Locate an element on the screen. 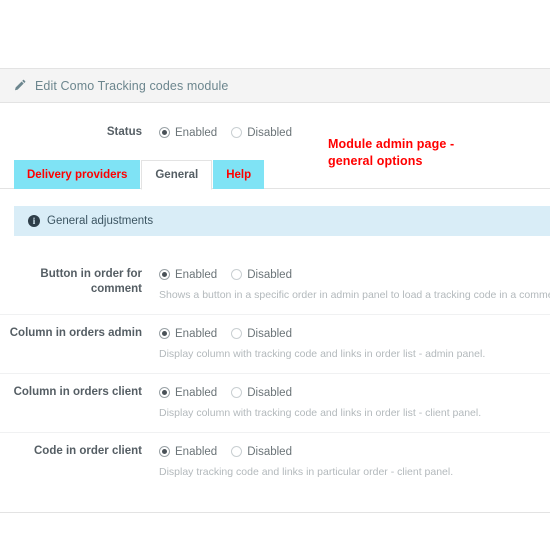 The width and height of the screenshot is (550, 550). tab-list: Delivery providers General Help is located at coordinates (139, 175).